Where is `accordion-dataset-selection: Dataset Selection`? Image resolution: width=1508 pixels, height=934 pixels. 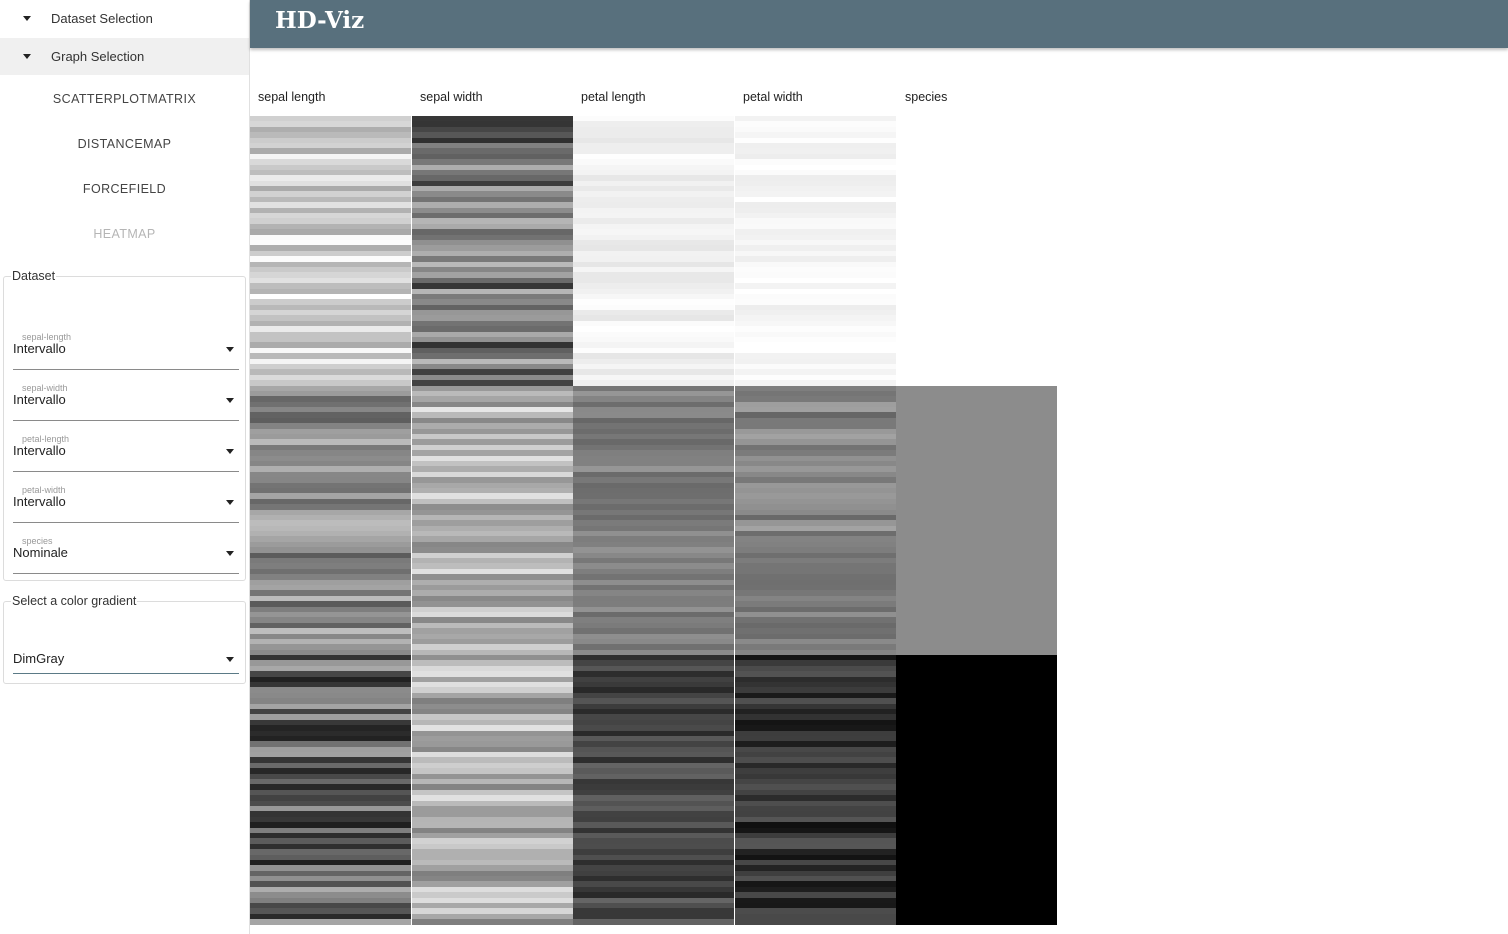 accordion-dataset-selection: Dataset Selection is located at coordinates (124, 18).